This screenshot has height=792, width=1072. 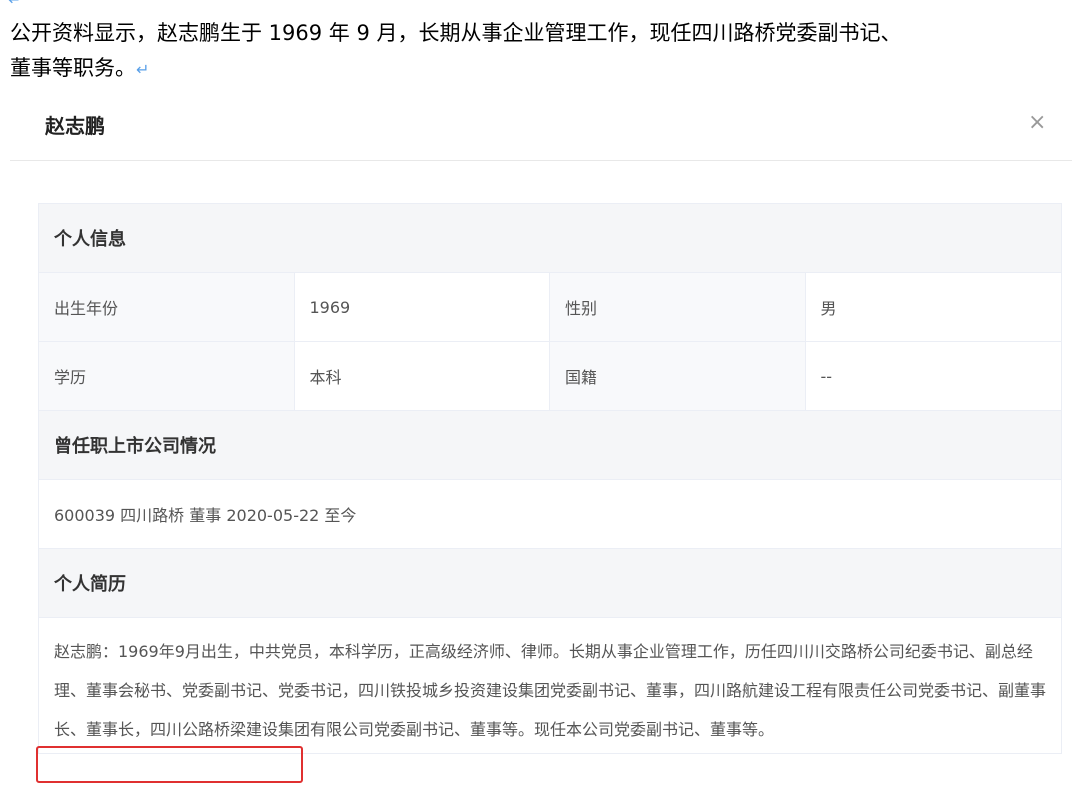 What do you see at coordinates (422, 376) in the screenshot?
I see `value-education: 本科` at bounding box center [422, 376].